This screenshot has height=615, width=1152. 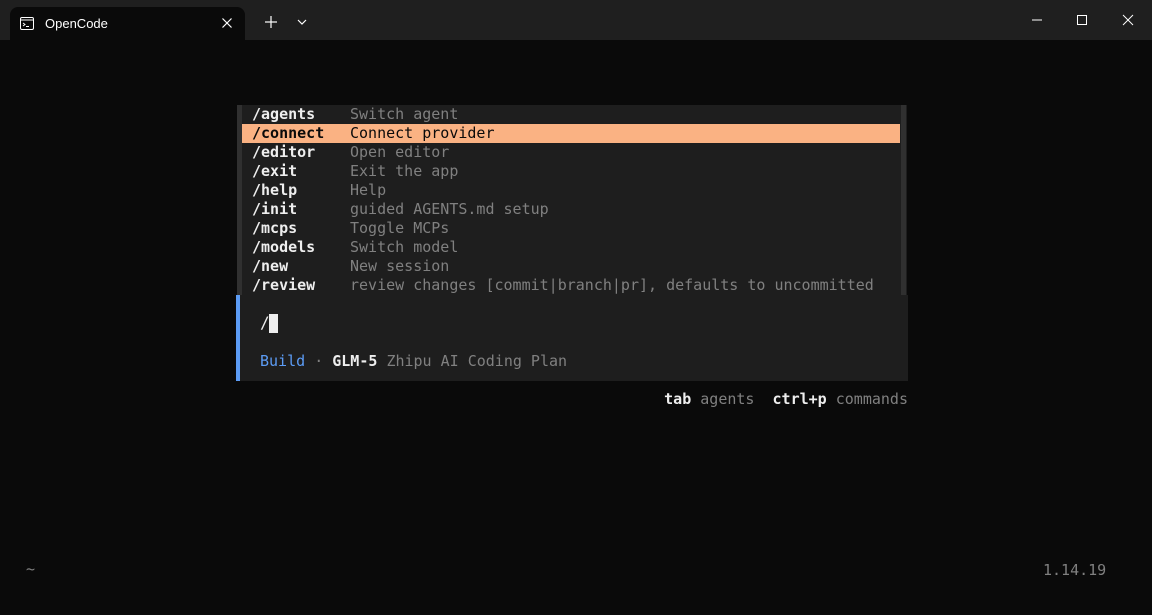 I want to click on command-name: /mcps, so click(x=275, y=228).